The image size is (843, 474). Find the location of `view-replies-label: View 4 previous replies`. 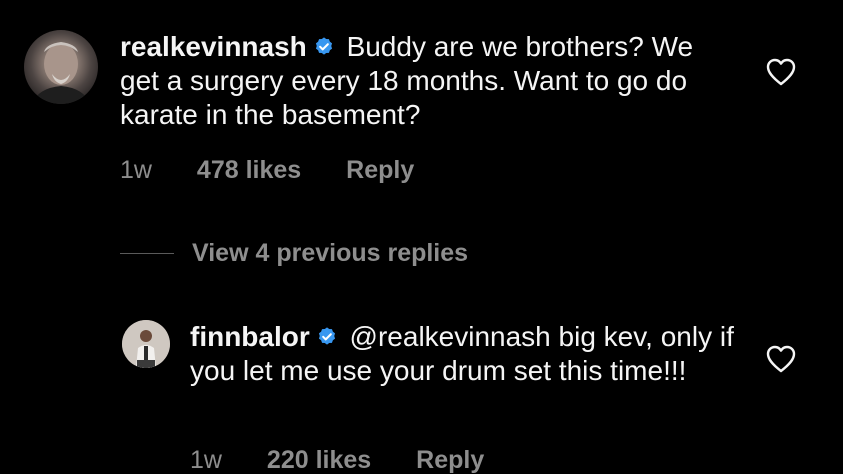

view-replies-label: View 4 previous replies is located at coordinates (330, 252).